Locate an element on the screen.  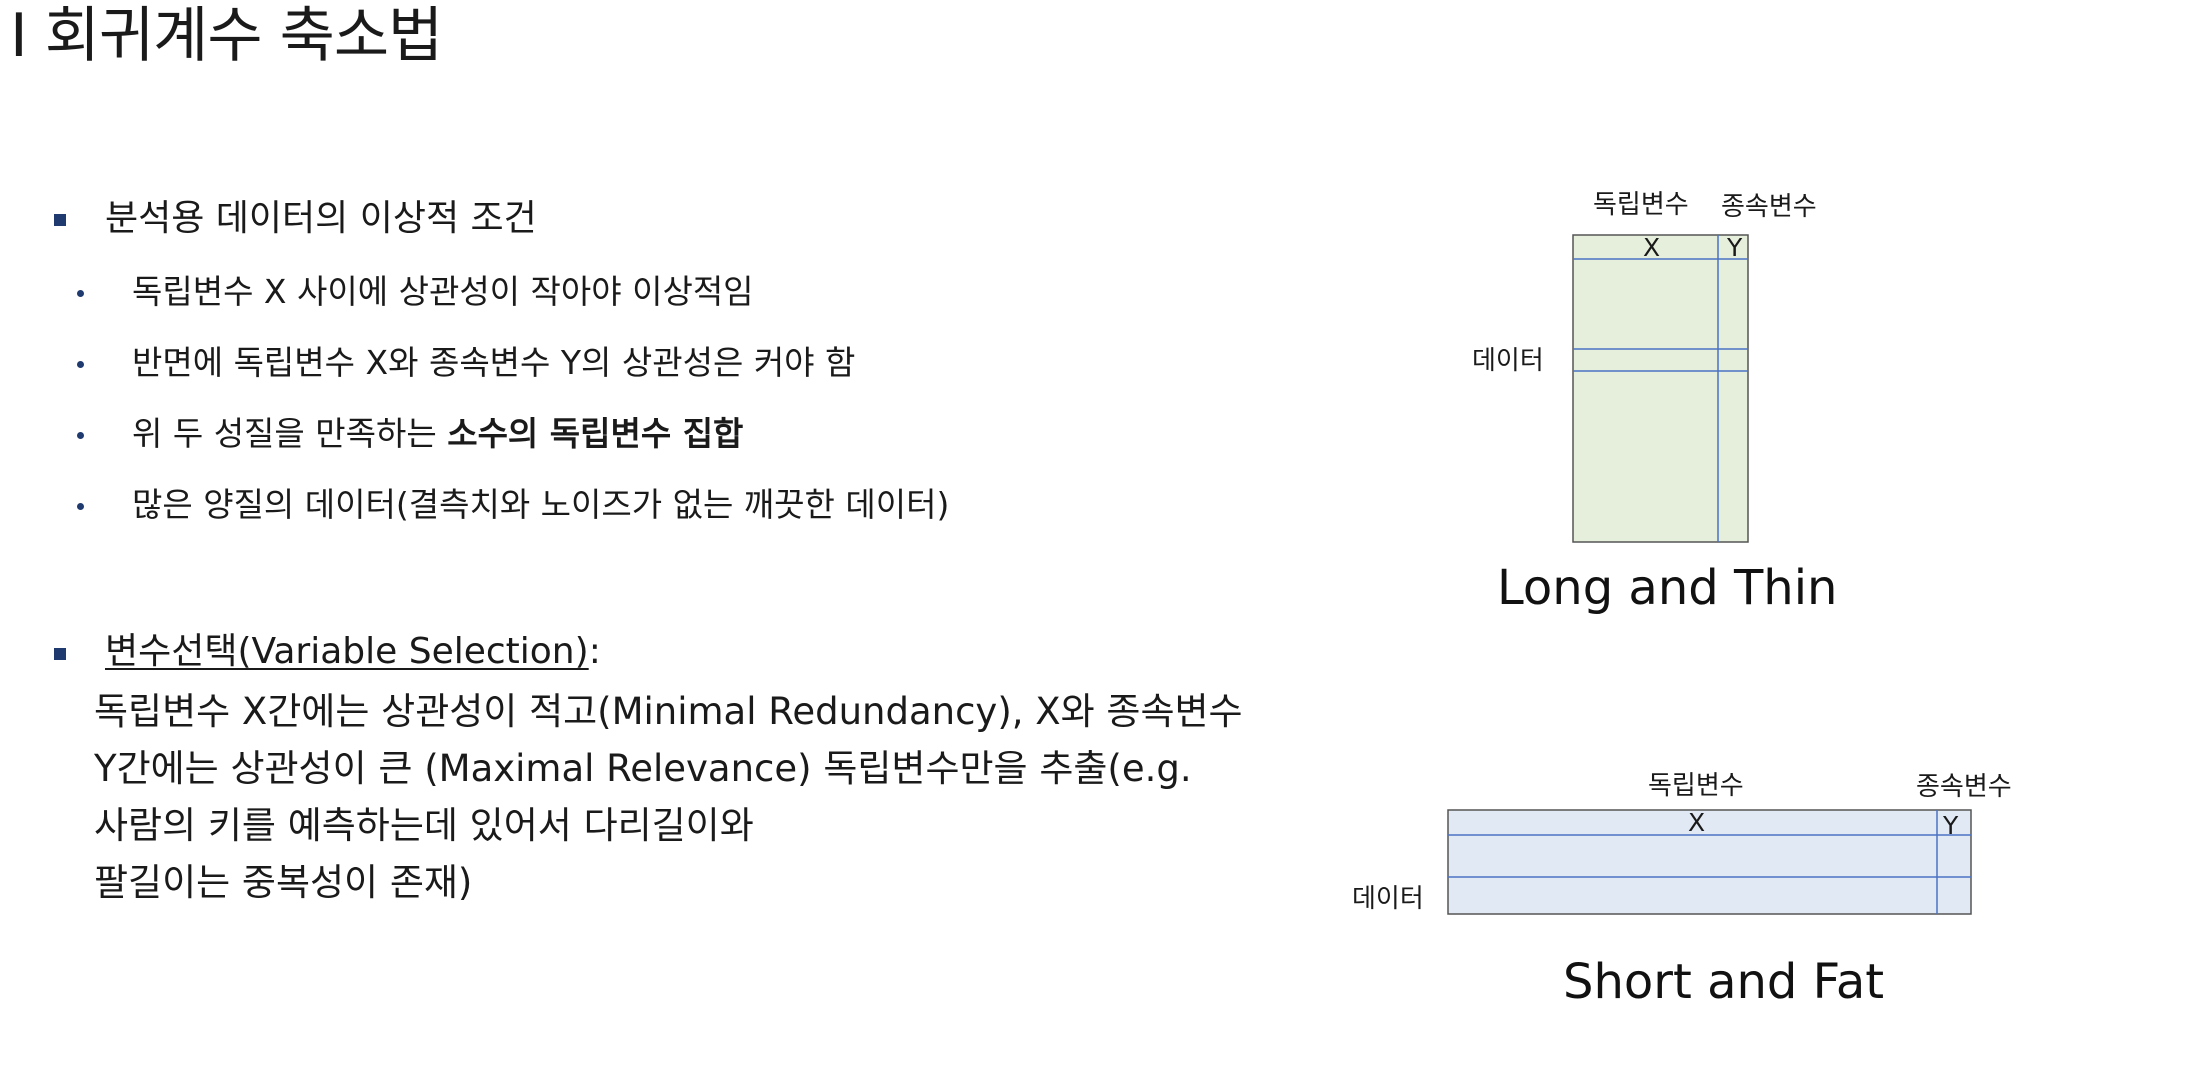
list-item: 많은 양질의 데이터(결측치와 노이즈가 없는 깨끗한 데이터) is located at coordinates (541, 504).